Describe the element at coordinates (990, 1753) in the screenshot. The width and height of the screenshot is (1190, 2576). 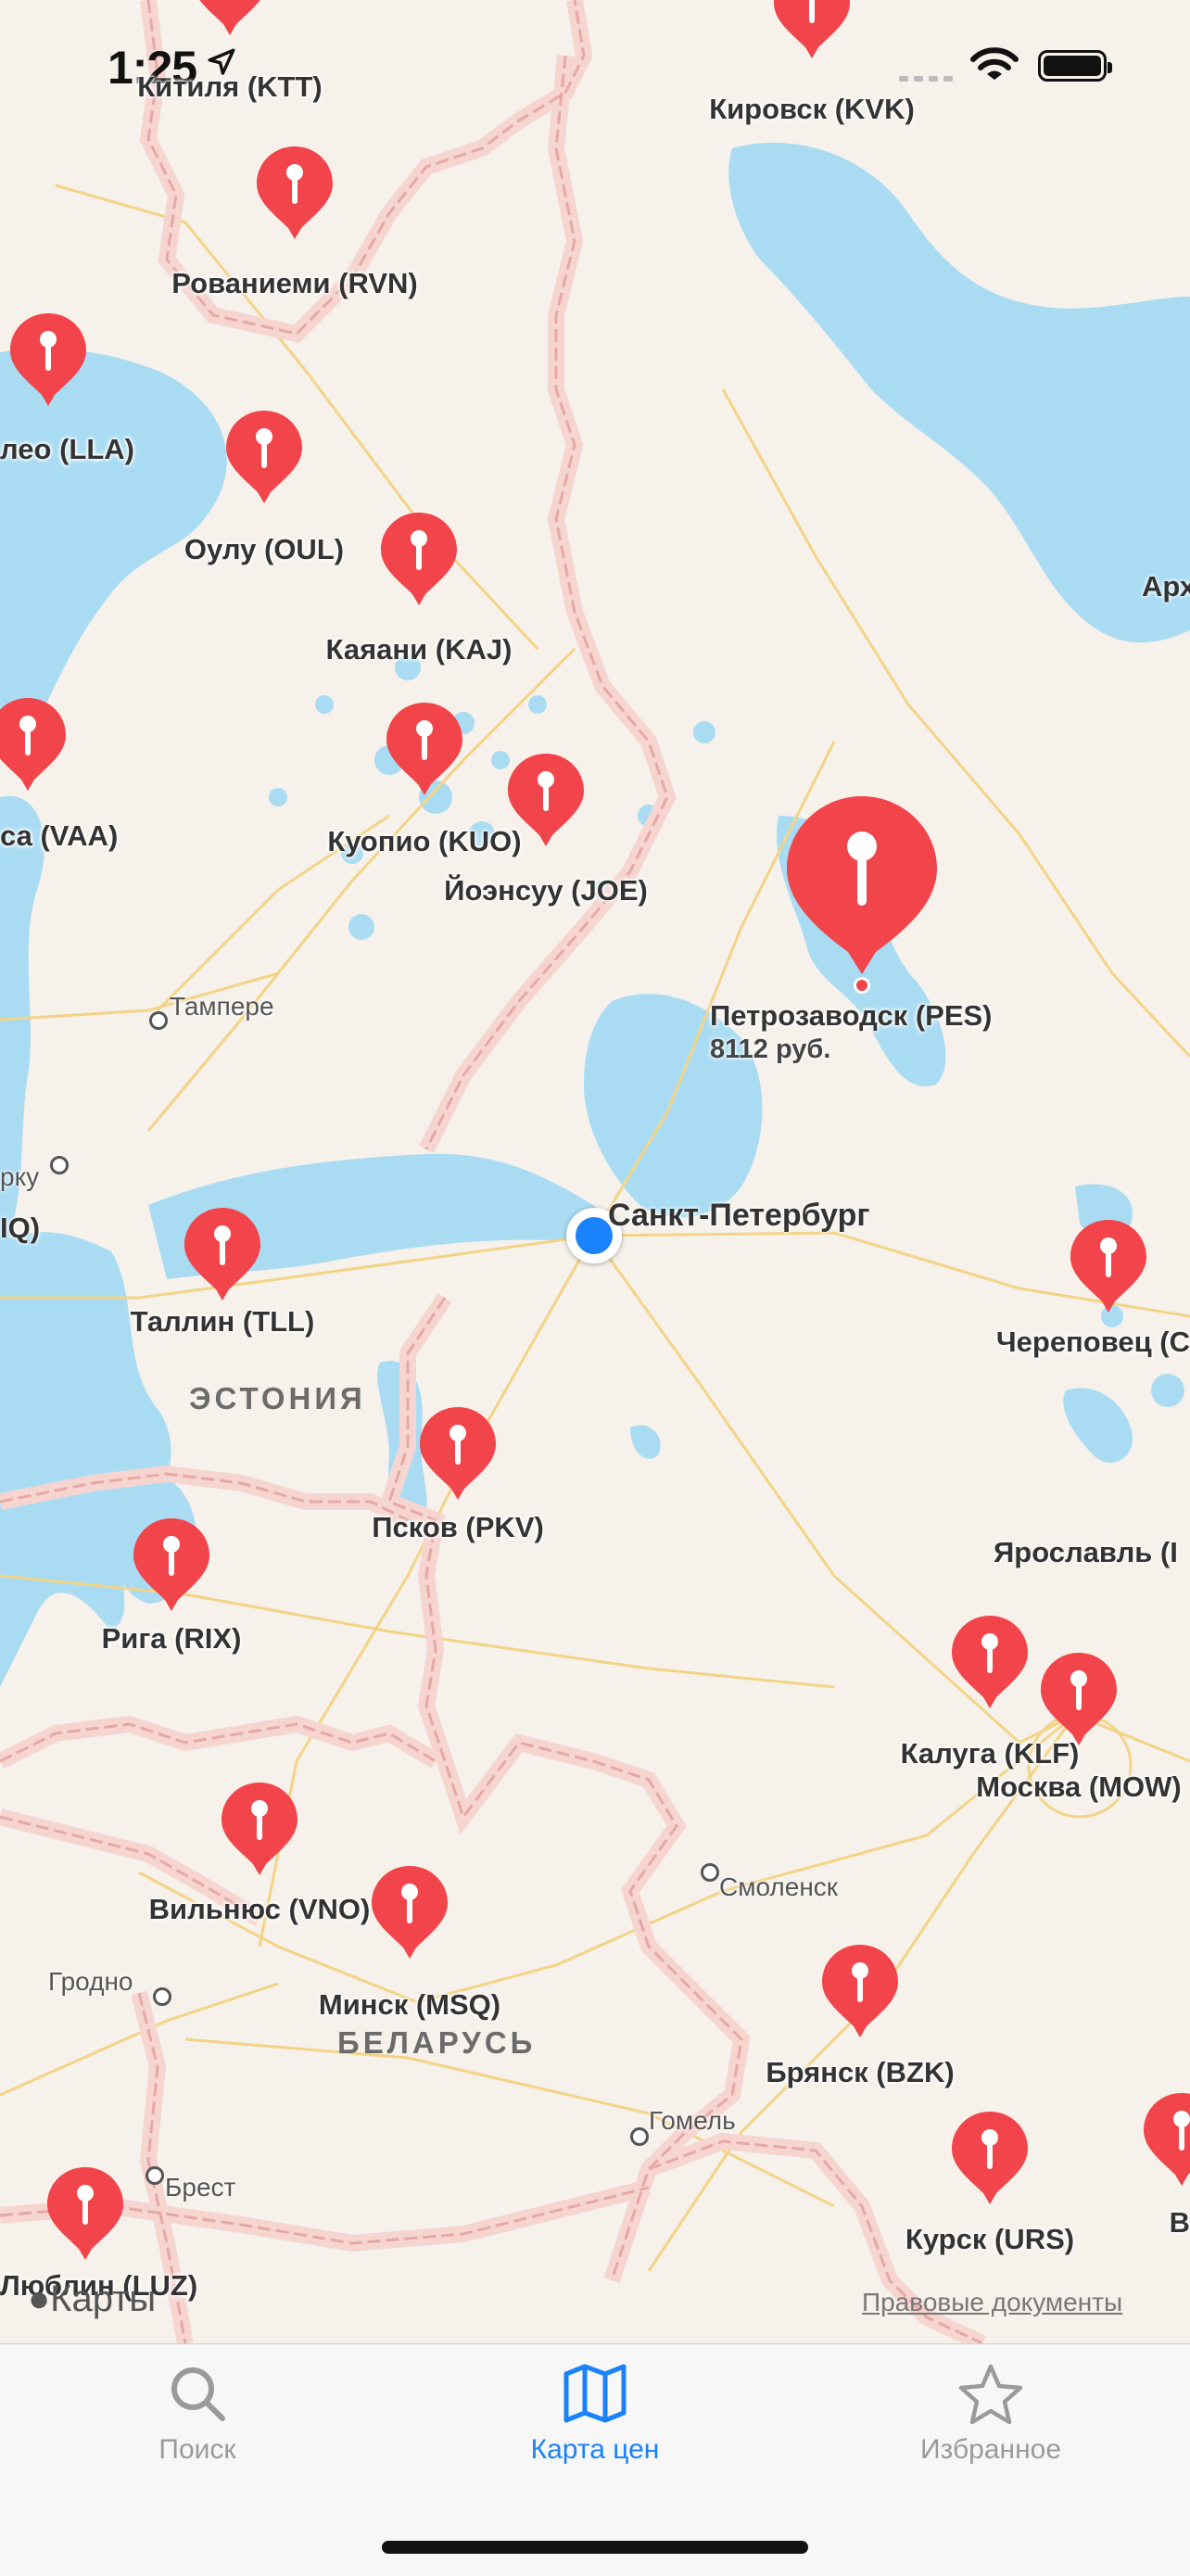
I see `price-pin-label: Калуга (KLF)` at that location.